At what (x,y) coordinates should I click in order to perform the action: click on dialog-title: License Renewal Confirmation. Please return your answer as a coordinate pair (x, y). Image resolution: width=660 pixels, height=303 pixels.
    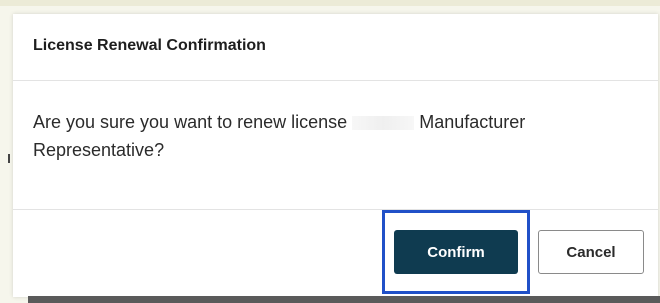
    Looking at the image, I should click on (149, 45).